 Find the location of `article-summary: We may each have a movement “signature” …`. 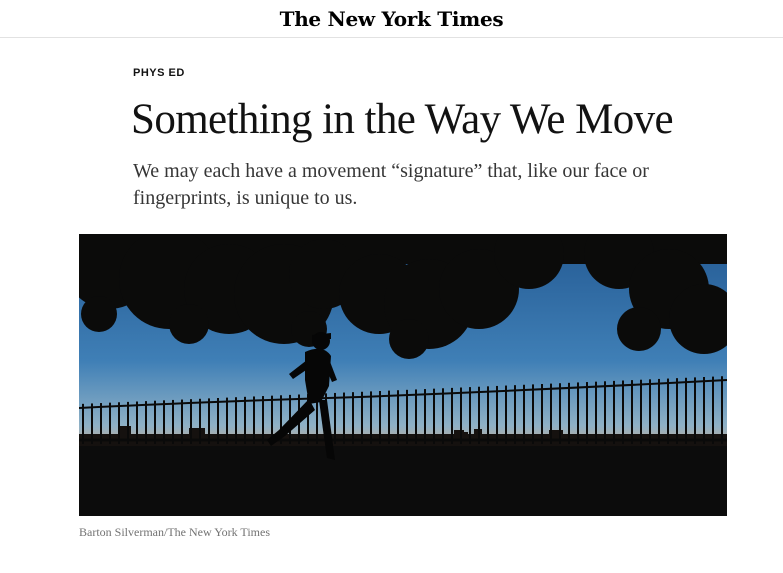

article-summary: We may each have a movement “signature” … is located at coordinates (391, 184).